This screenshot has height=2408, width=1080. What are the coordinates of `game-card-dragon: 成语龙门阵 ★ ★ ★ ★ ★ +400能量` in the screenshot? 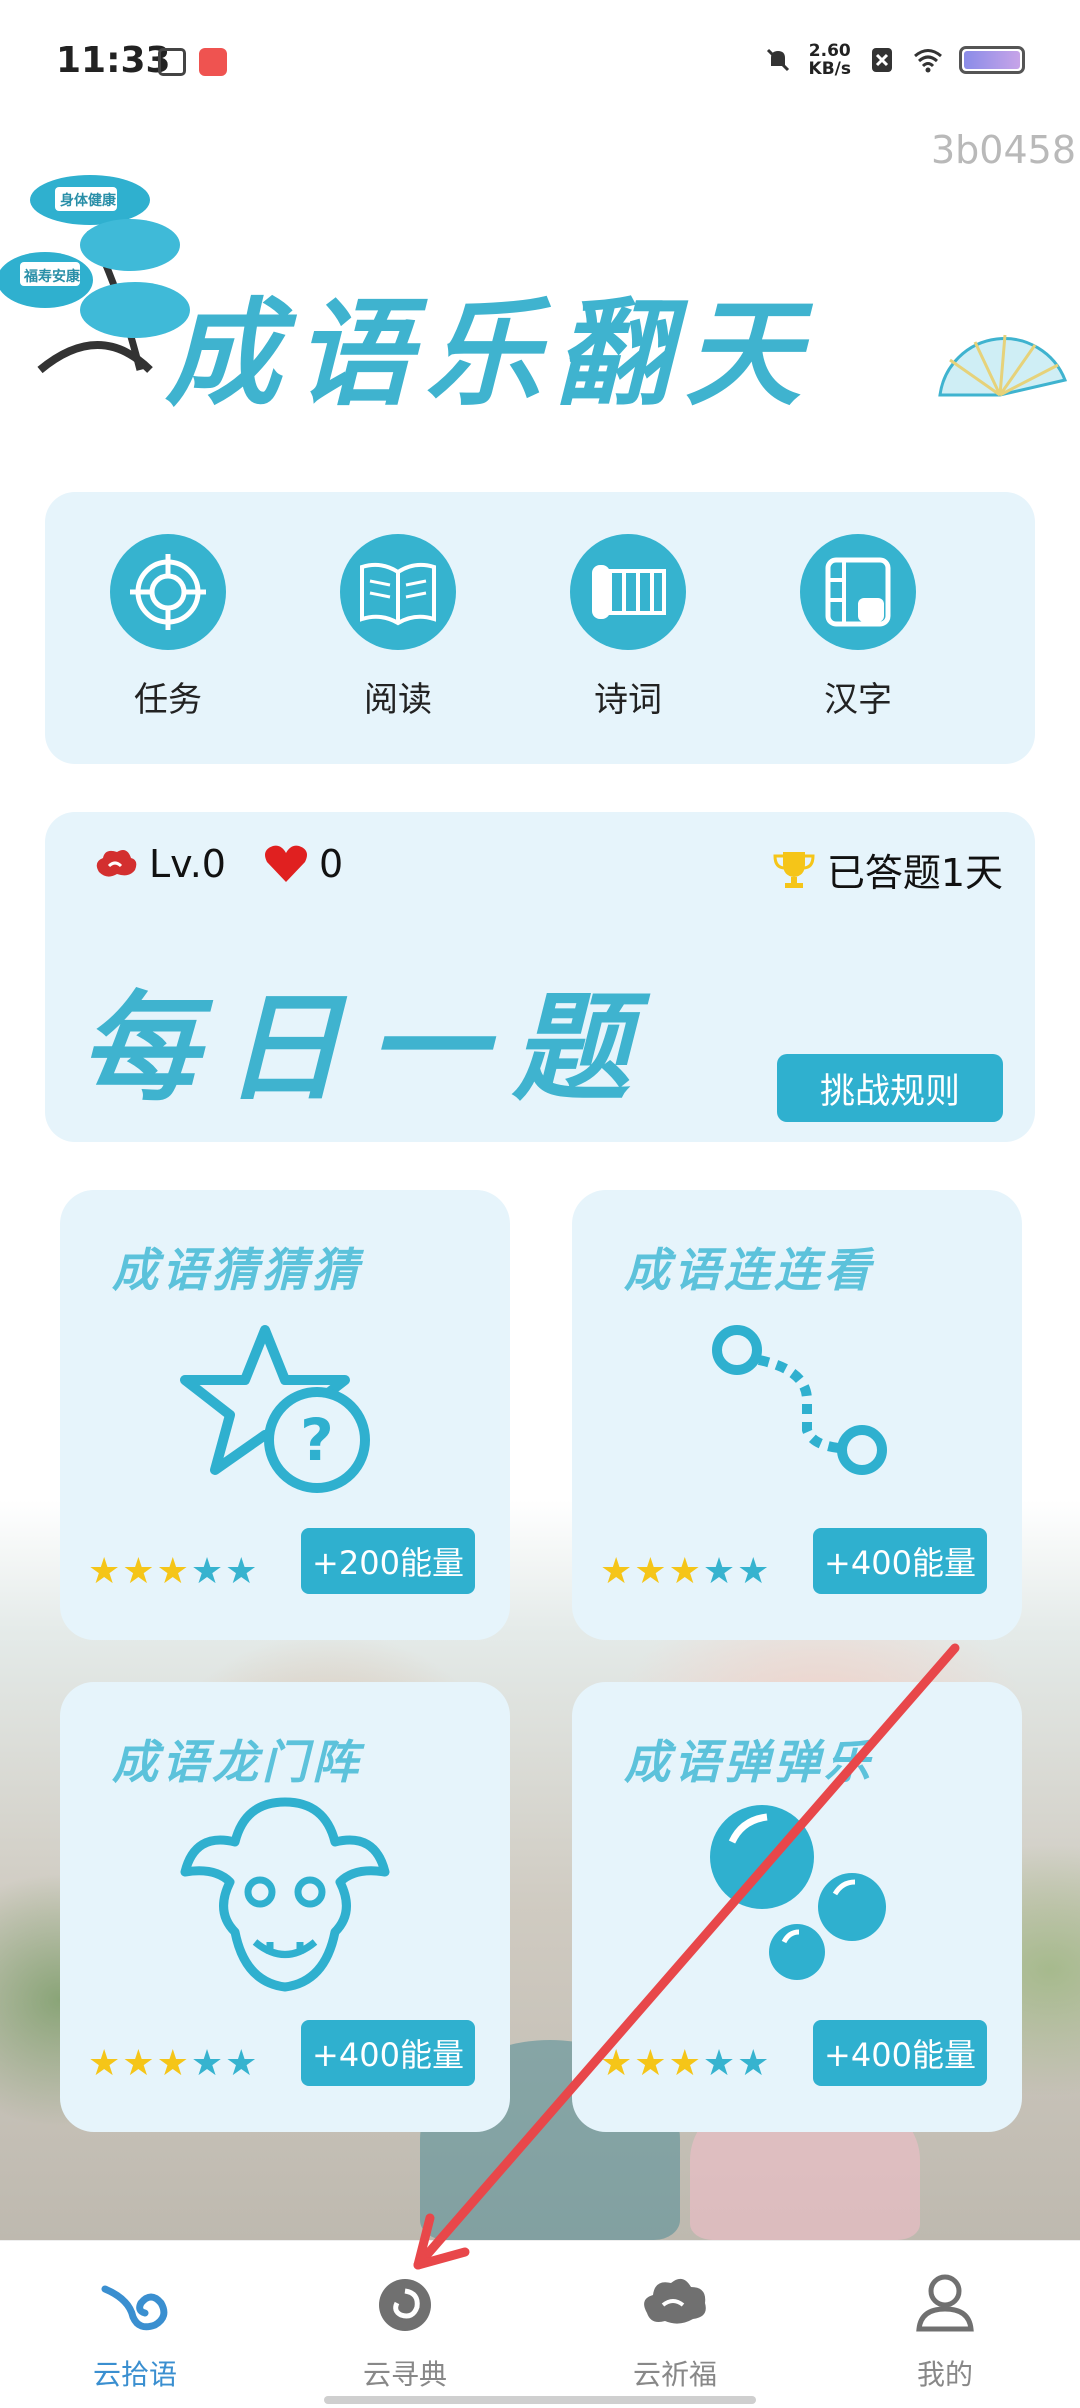 It's located at (285, 1907).